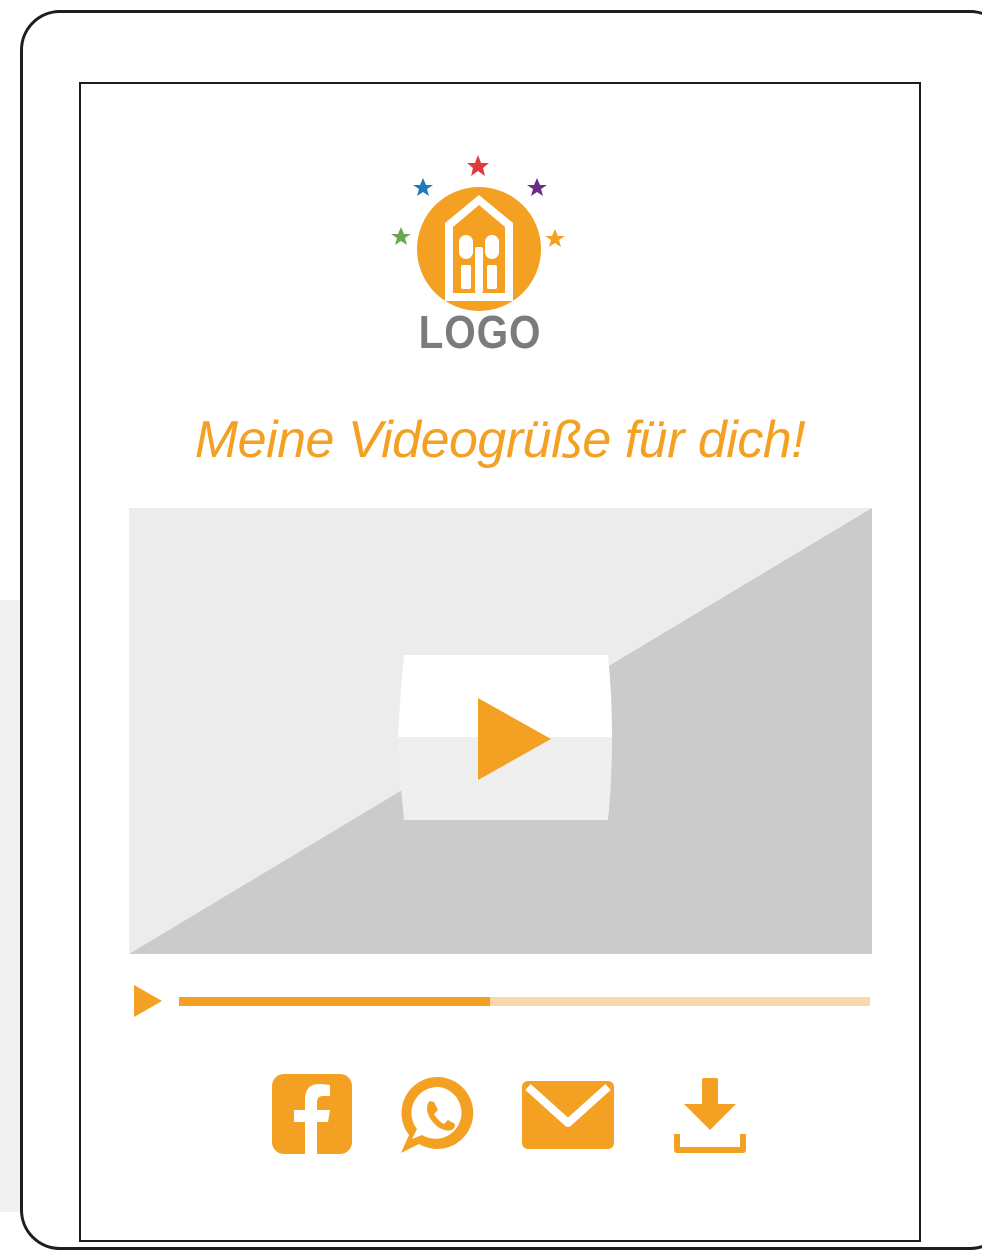 The height and width of the screenshot is (1250, 982). I want to click on facebook-icon, so click(312, 1114).